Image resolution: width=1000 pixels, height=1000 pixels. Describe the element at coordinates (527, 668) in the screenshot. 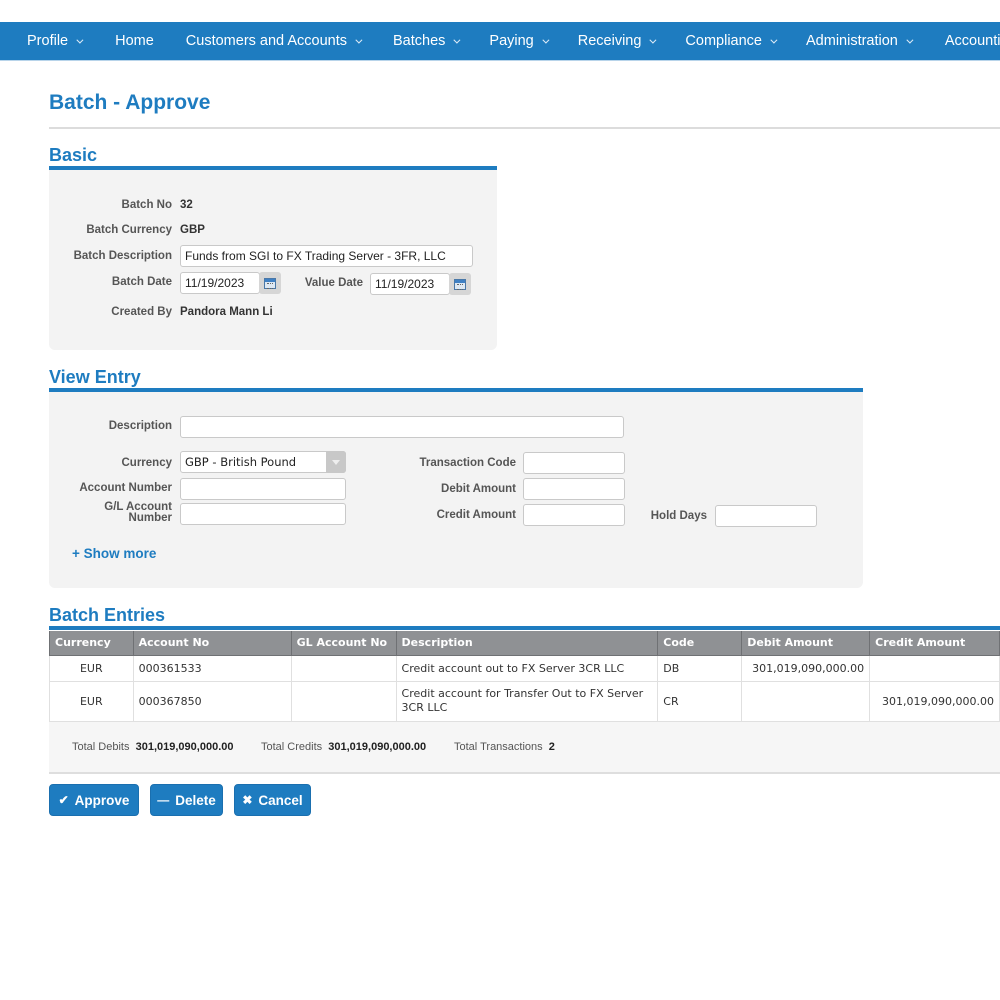

I see `cell-description: Credit account out to FX Server 3CR LLC` at that location.